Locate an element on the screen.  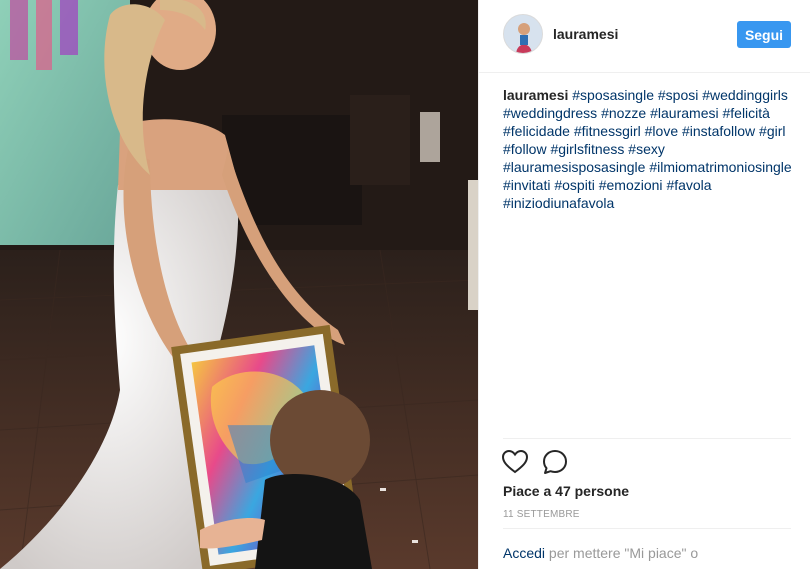
hashtag-link: #fitnessgirl is located at coordinates (607, 131).